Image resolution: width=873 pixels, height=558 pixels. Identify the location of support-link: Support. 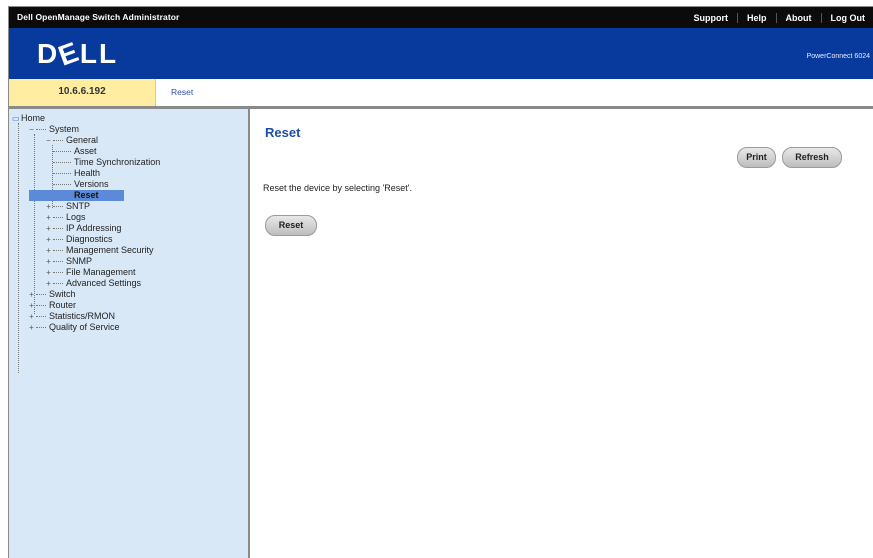
(710, 18).